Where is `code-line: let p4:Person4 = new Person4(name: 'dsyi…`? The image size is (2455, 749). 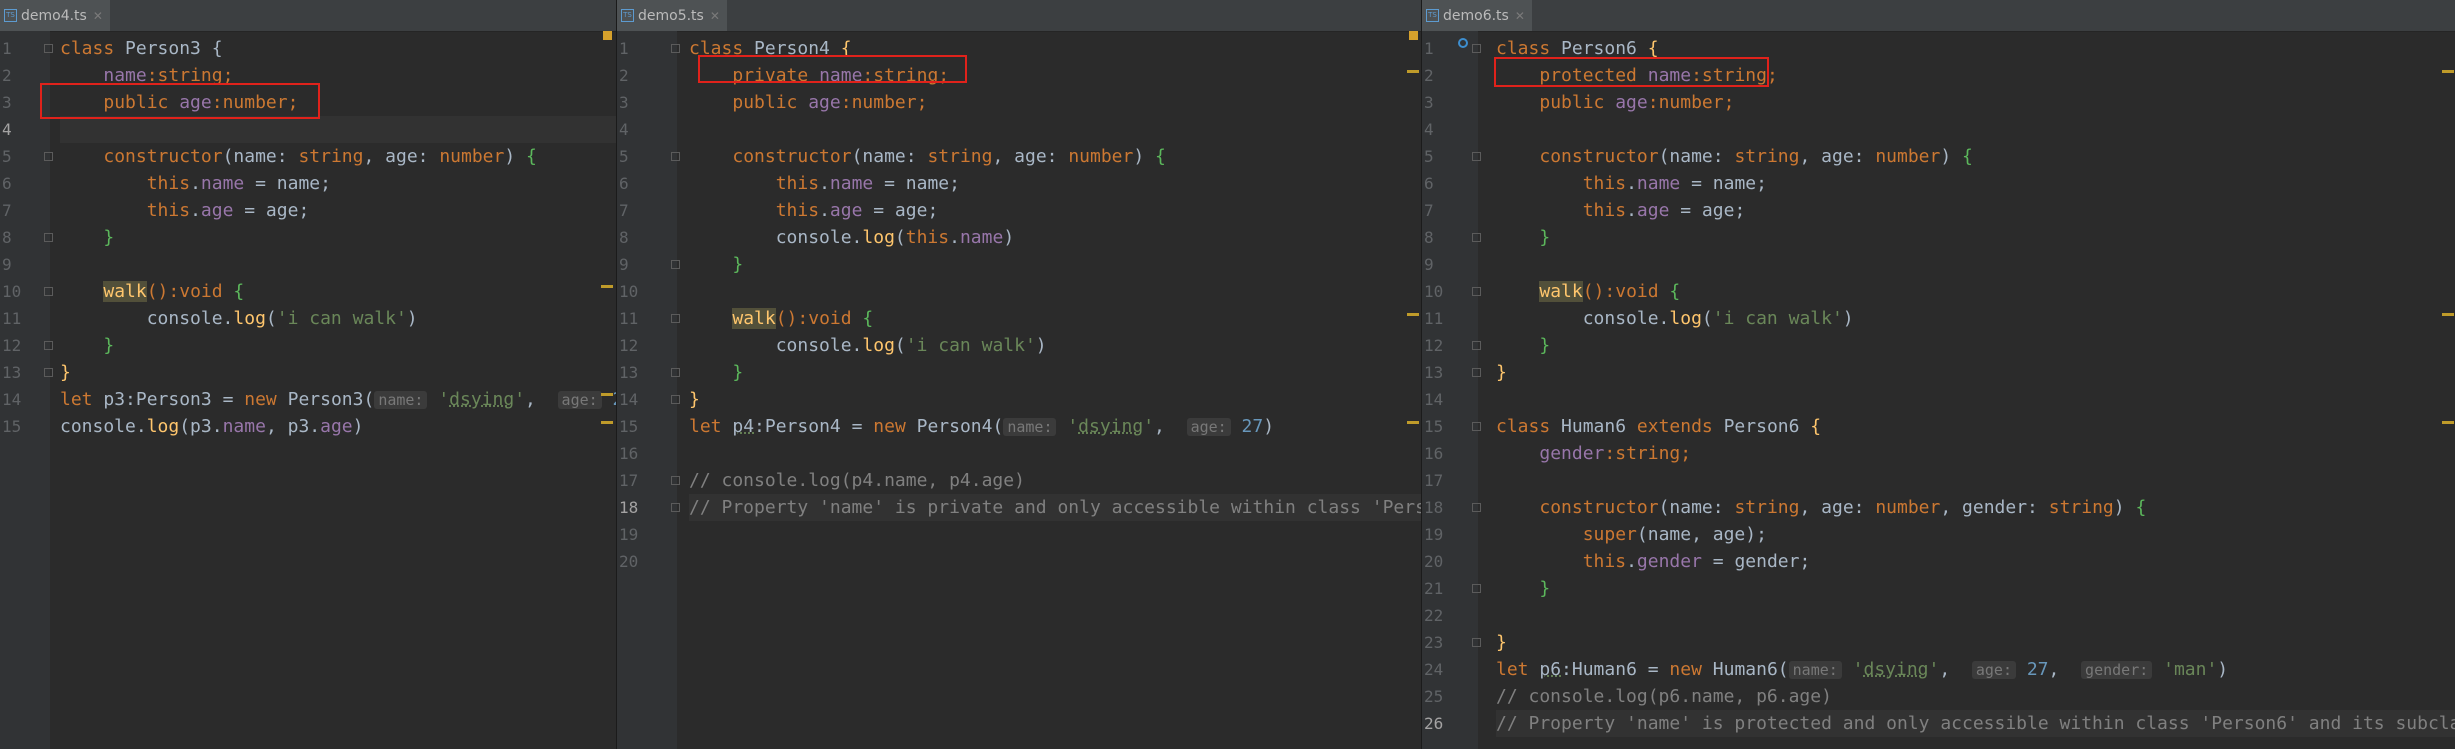 code-line: let p4:Person4 = new Person4(name: 'dsyi… is located at coordinates (1055, 426).